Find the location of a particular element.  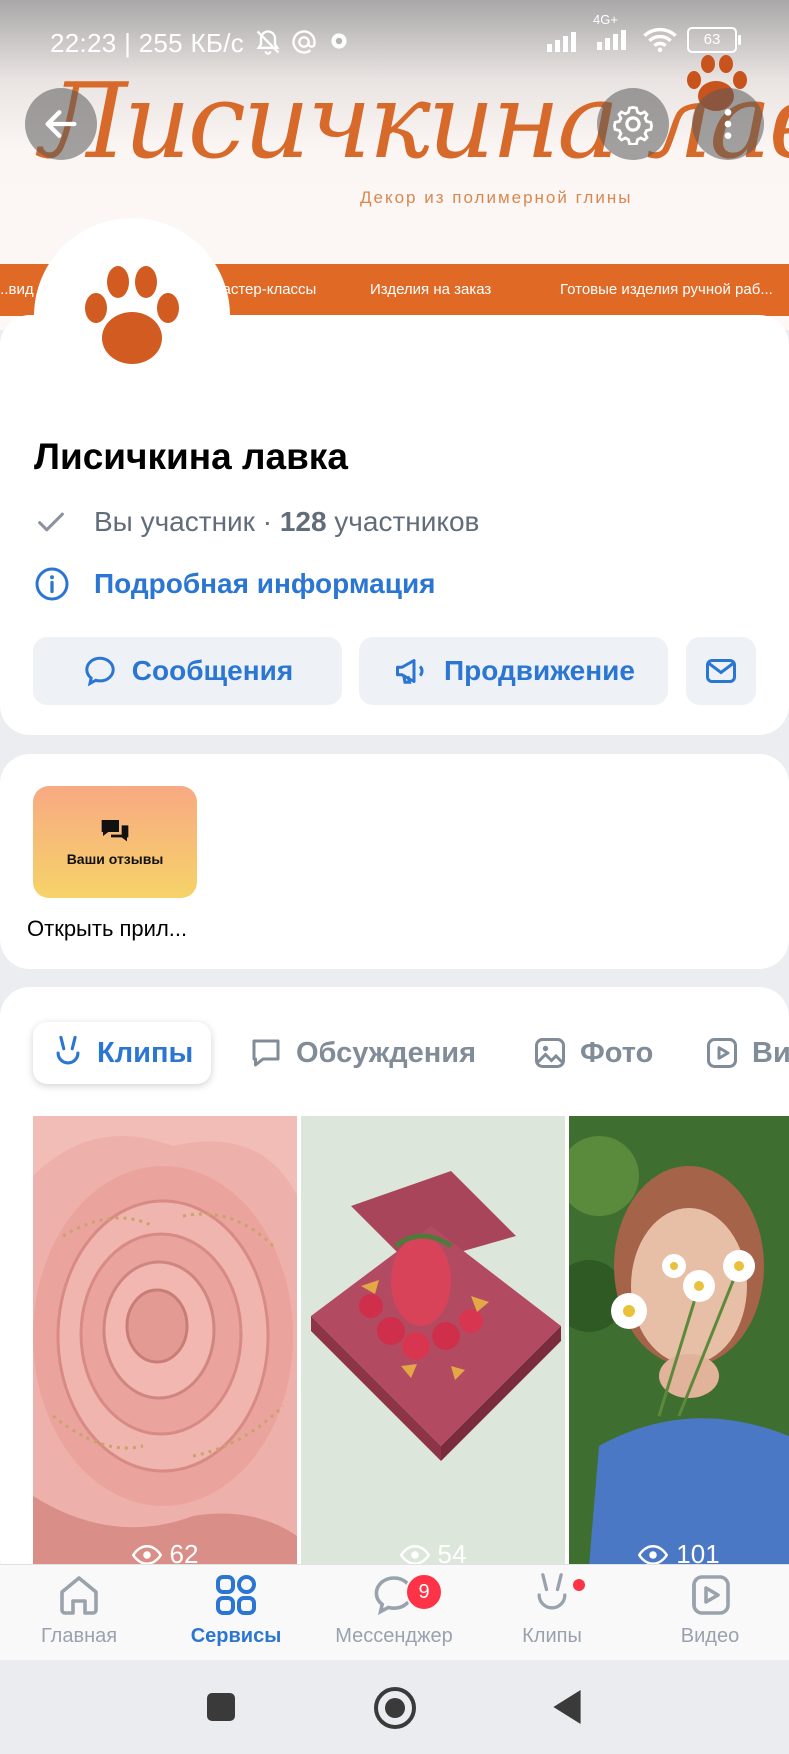

home-button is located at coordinates (395, 1708).